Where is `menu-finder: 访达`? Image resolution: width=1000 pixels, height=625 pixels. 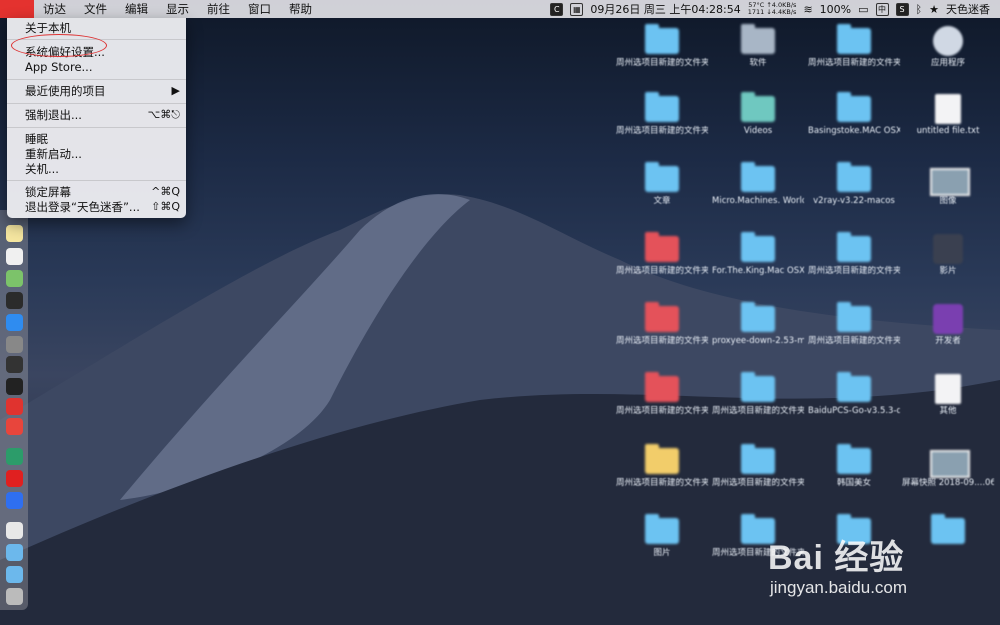 menu-finder: 访达 is located at coordinates (54, 9).